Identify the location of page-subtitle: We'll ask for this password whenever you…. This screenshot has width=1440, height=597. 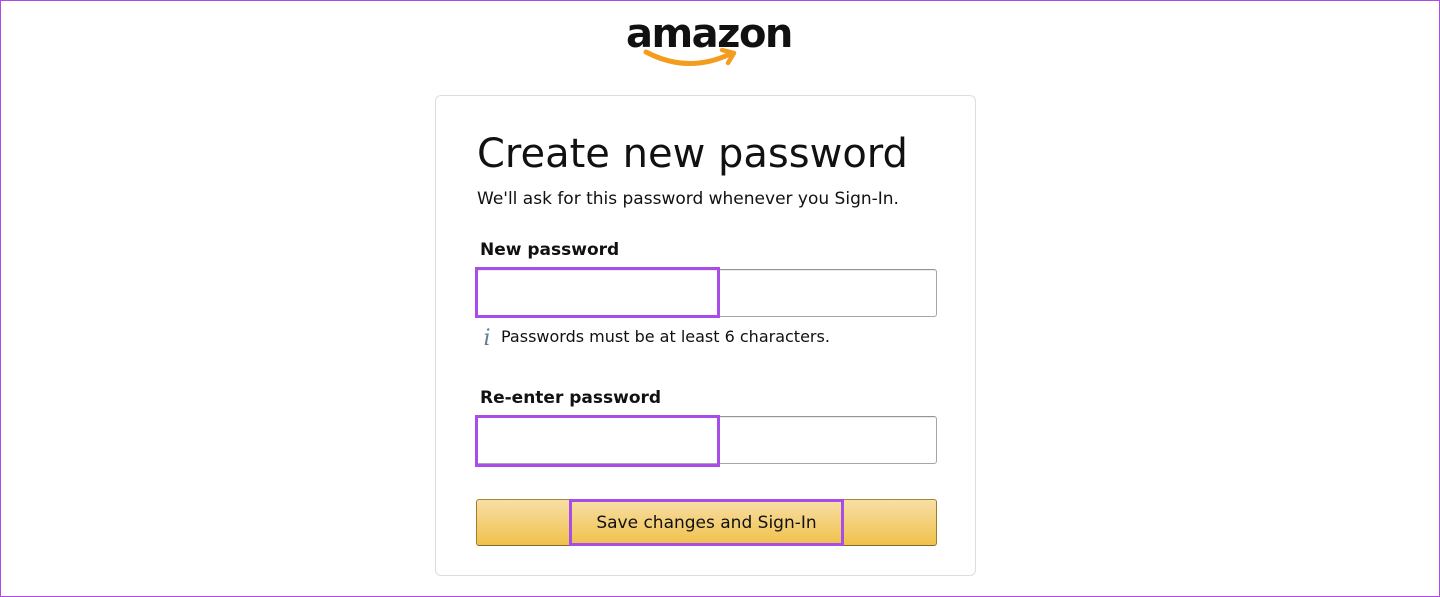
(688, 199).